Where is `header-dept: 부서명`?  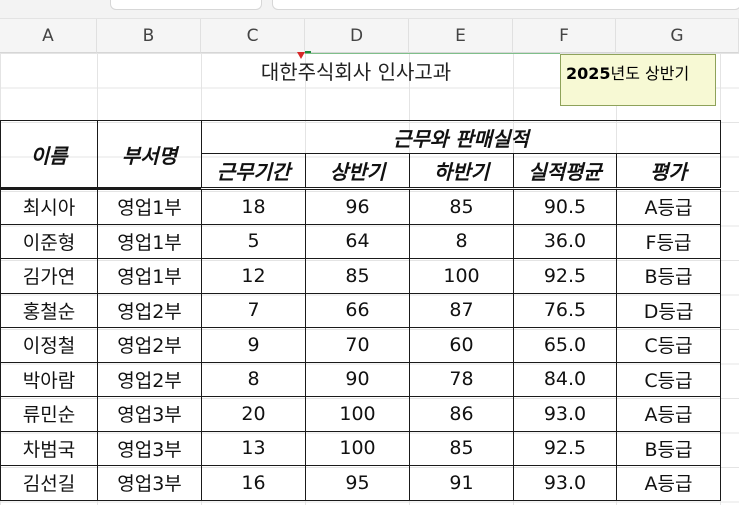
header-dept: 부서명 is located at coordinates (149, 154).